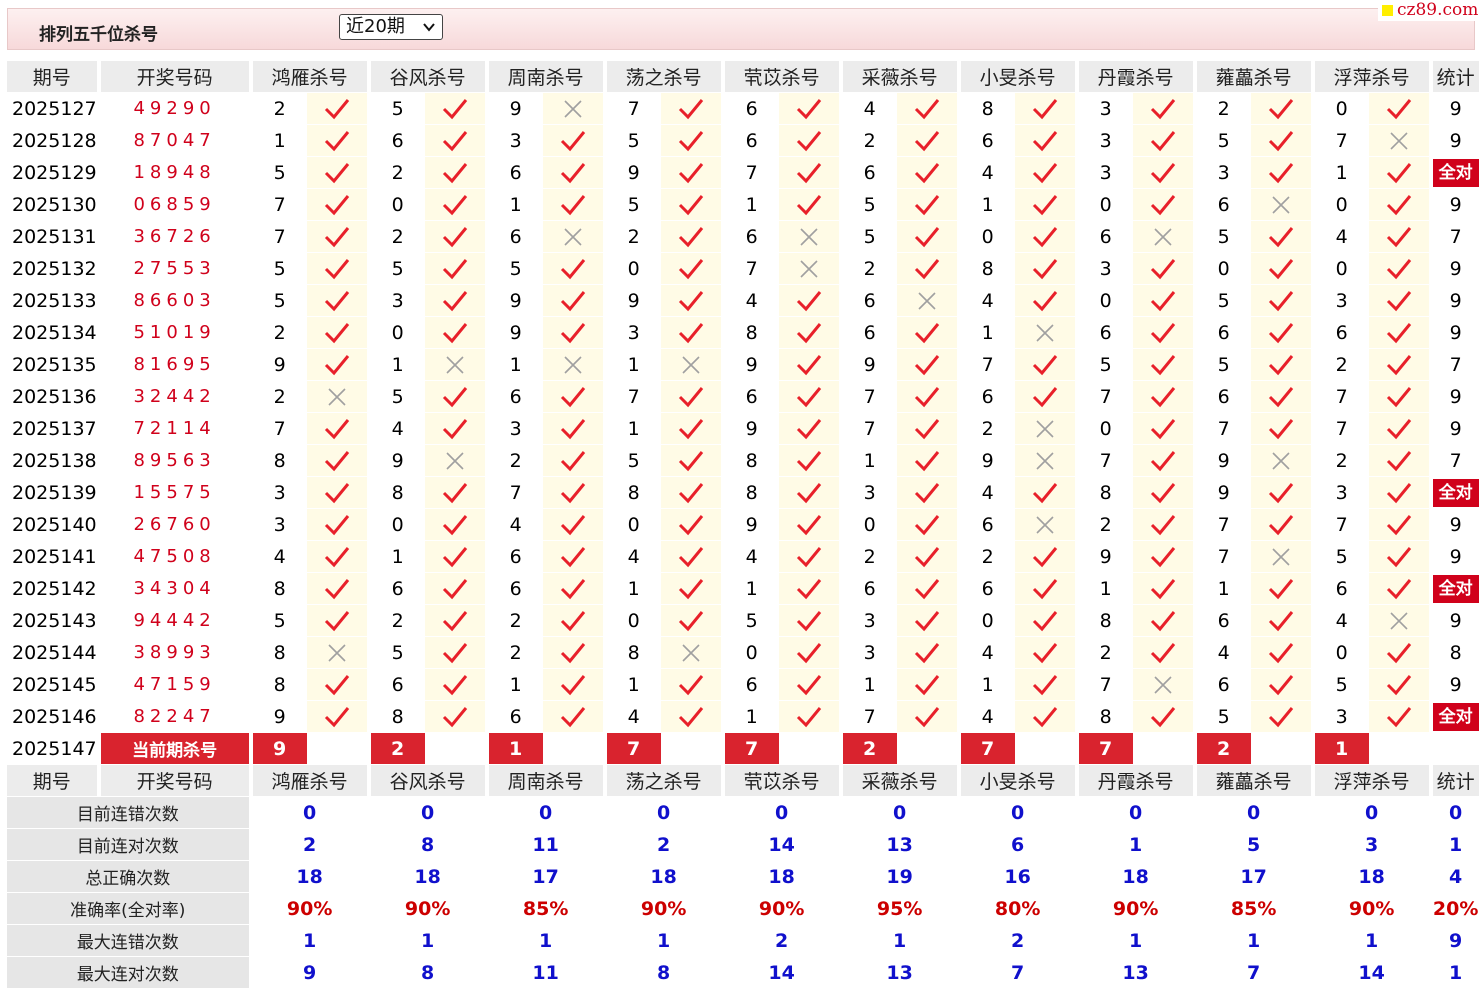 This screenshot has height=992, width=1483. What do you see at coordinates (1133, 781) in the screenshot?
I see `column-header-expert: 丹霞杀号` at bounding box center [1133, 781].